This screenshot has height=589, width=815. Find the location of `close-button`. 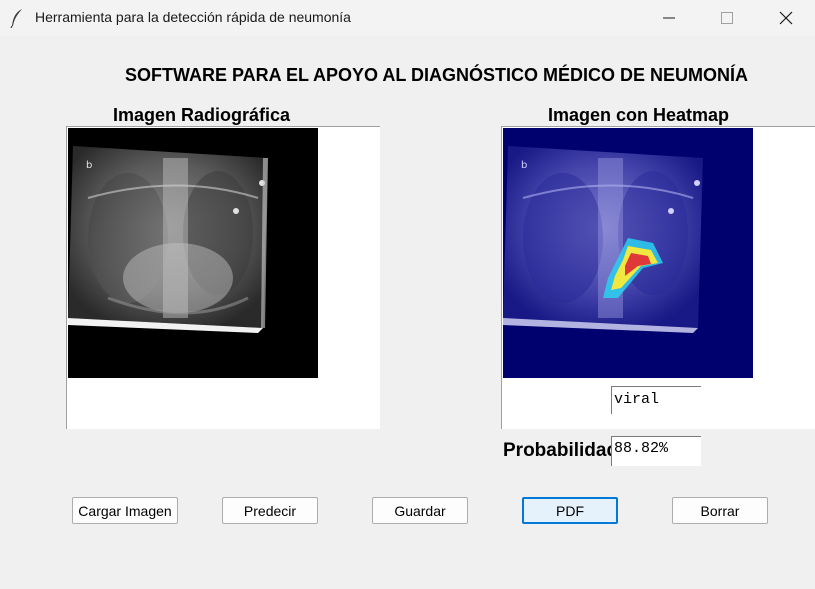

close-button is located at coordinates (786, 18).